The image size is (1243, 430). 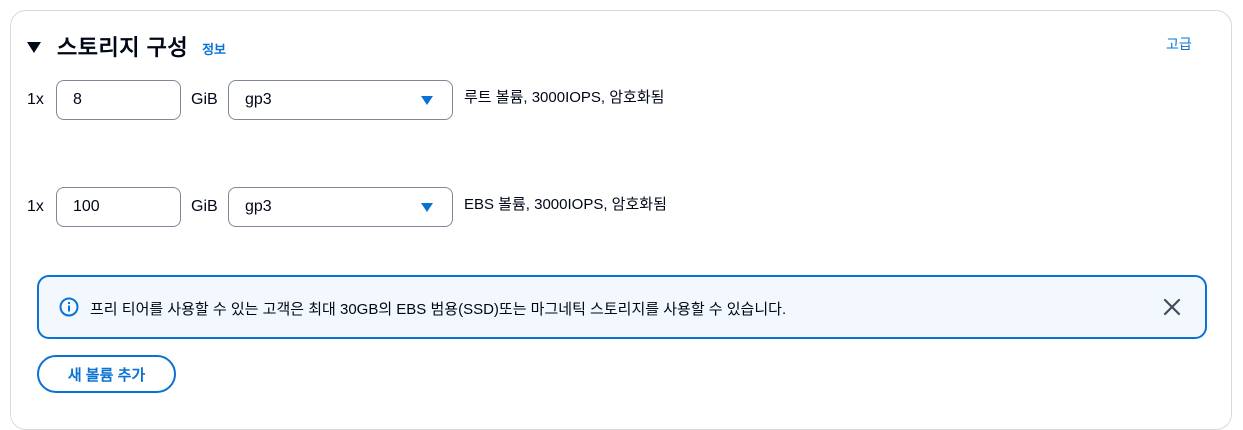 What do you see at coordinates (123, 47) in the screenshot?
I see `section-title: 스토리지 구성` at bounding box center [123, 47].